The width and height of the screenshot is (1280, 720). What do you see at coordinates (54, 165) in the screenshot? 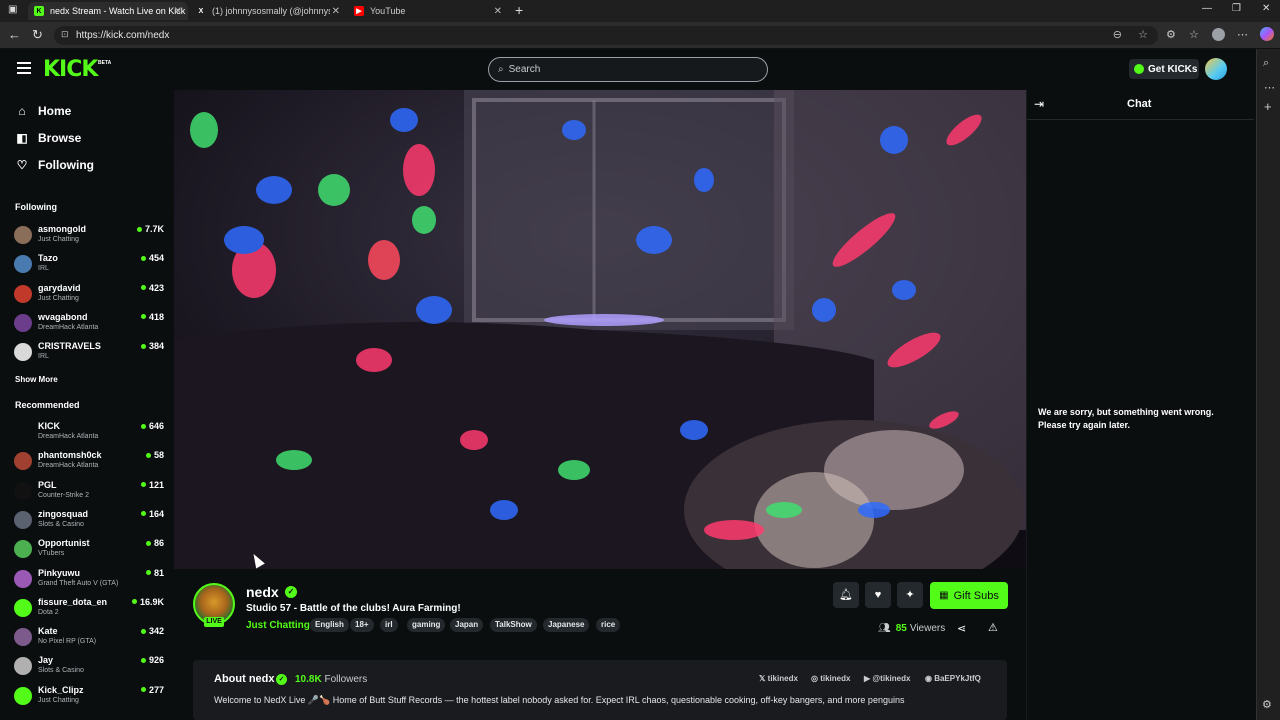
I see `nav-following: ♡ Following` at bounding box center [54, 165].